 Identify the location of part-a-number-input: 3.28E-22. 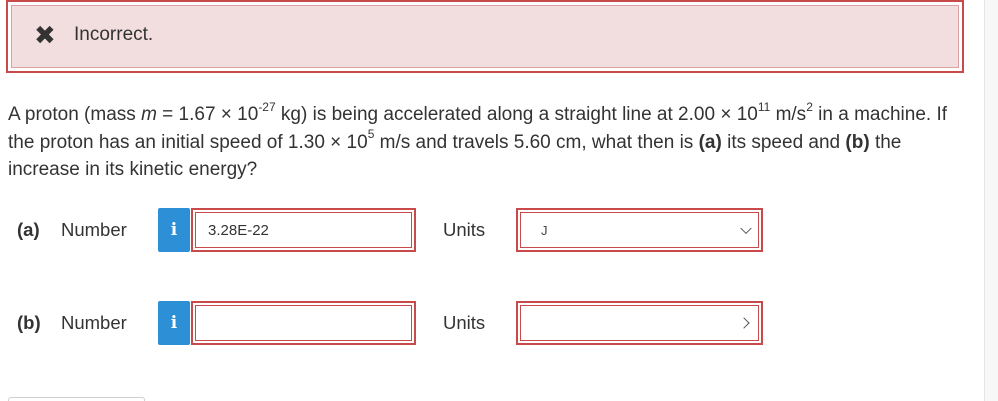
(303, 230).